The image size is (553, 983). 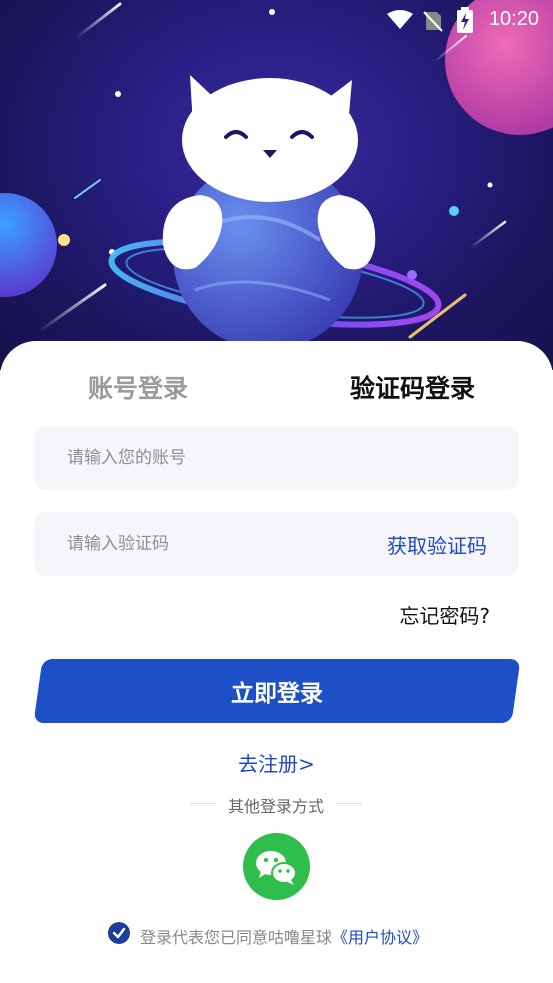 What do you see at coordinates (236, 937) in the screenshot?
I see `agreement-prefix: 登录代表您已同意咕噜星球` at bounding box center [236, 937].